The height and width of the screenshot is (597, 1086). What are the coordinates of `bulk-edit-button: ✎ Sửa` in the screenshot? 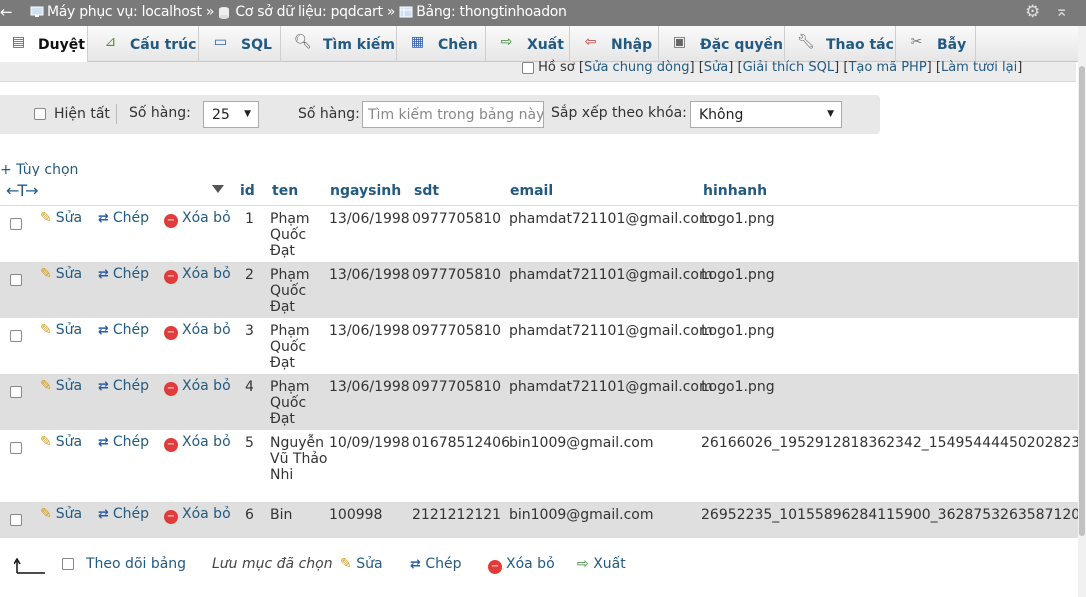 It's located at (361, 564).